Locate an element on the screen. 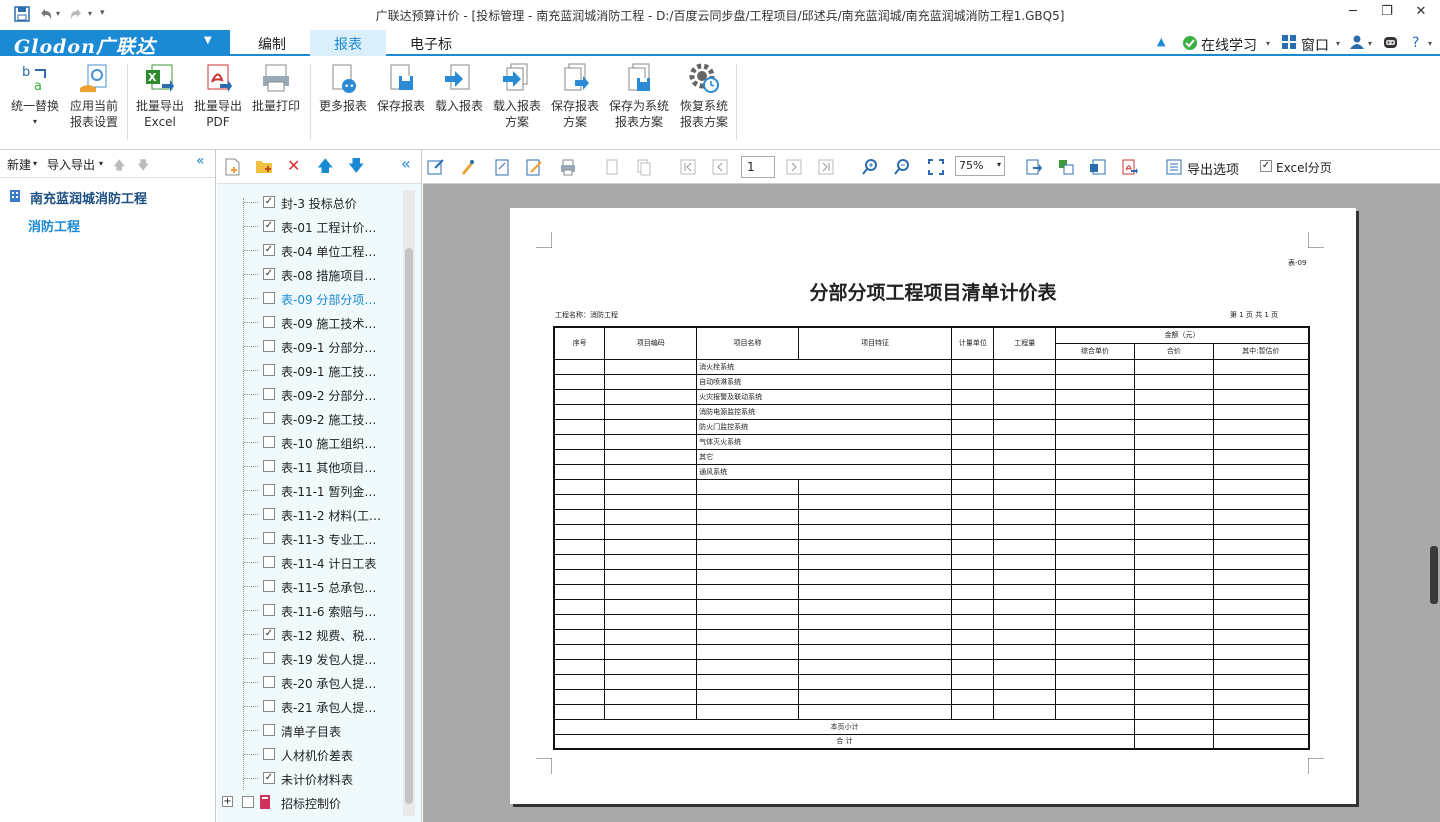 Image resolution: width=1440 pixels, height=822 pixels. expand-icon: + is located at coordinates (227, 801).